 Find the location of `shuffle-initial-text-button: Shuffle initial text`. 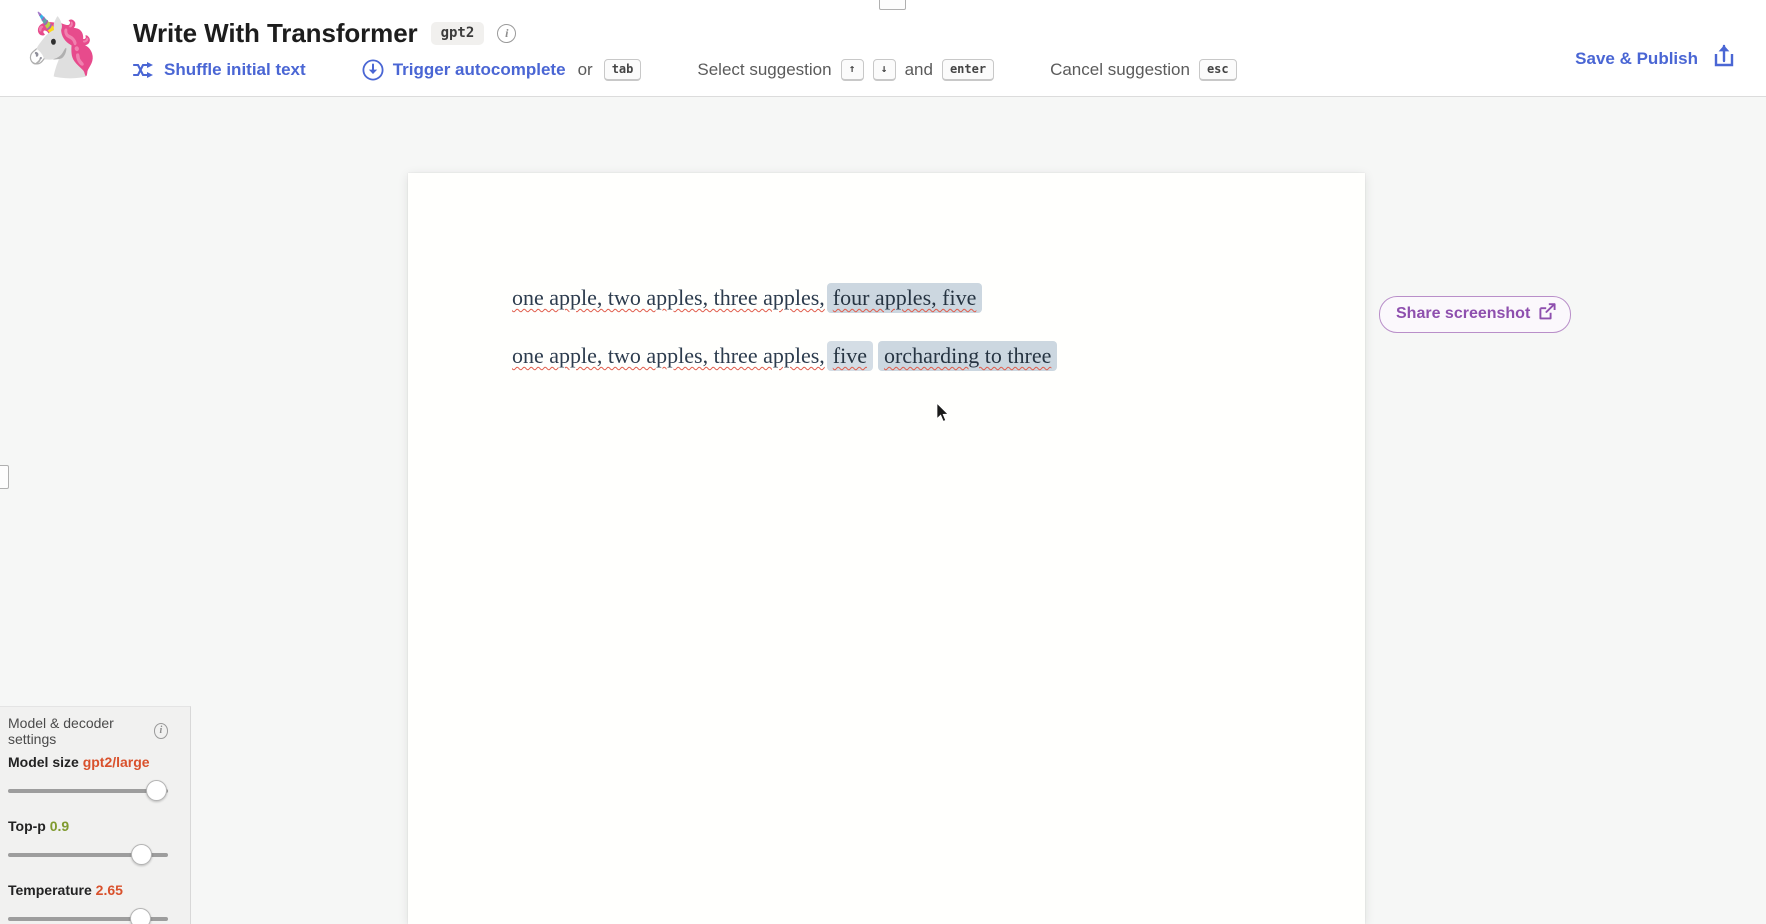

shuffle-initial-text-button: Shuffle initial text is located at coordinates (219, 70).